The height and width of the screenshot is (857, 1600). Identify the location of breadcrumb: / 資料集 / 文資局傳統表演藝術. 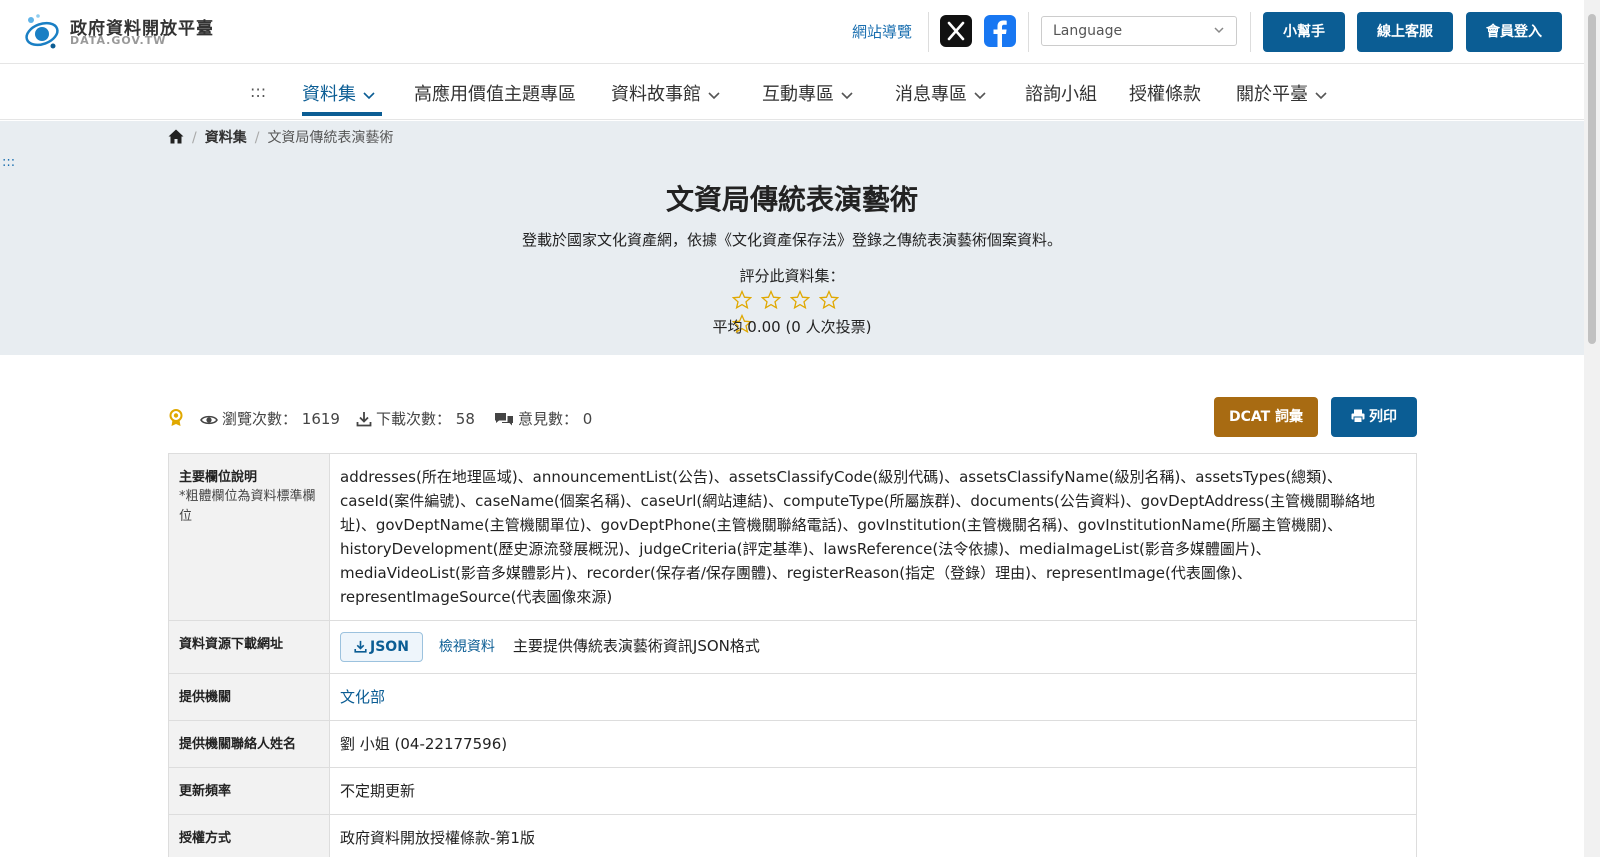
(280, 137).